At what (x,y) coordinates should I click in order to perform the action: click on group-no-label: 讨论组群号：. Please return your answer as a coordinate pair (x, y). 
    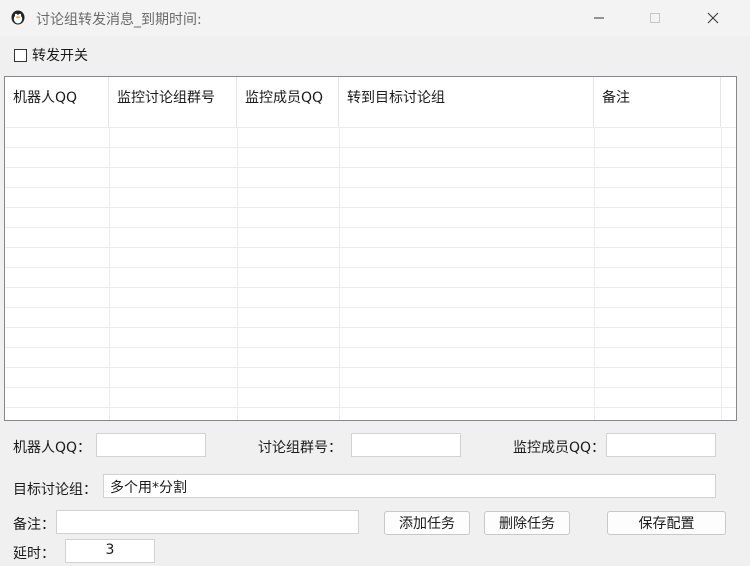
    Looking at the image, I should click on (300, 448).